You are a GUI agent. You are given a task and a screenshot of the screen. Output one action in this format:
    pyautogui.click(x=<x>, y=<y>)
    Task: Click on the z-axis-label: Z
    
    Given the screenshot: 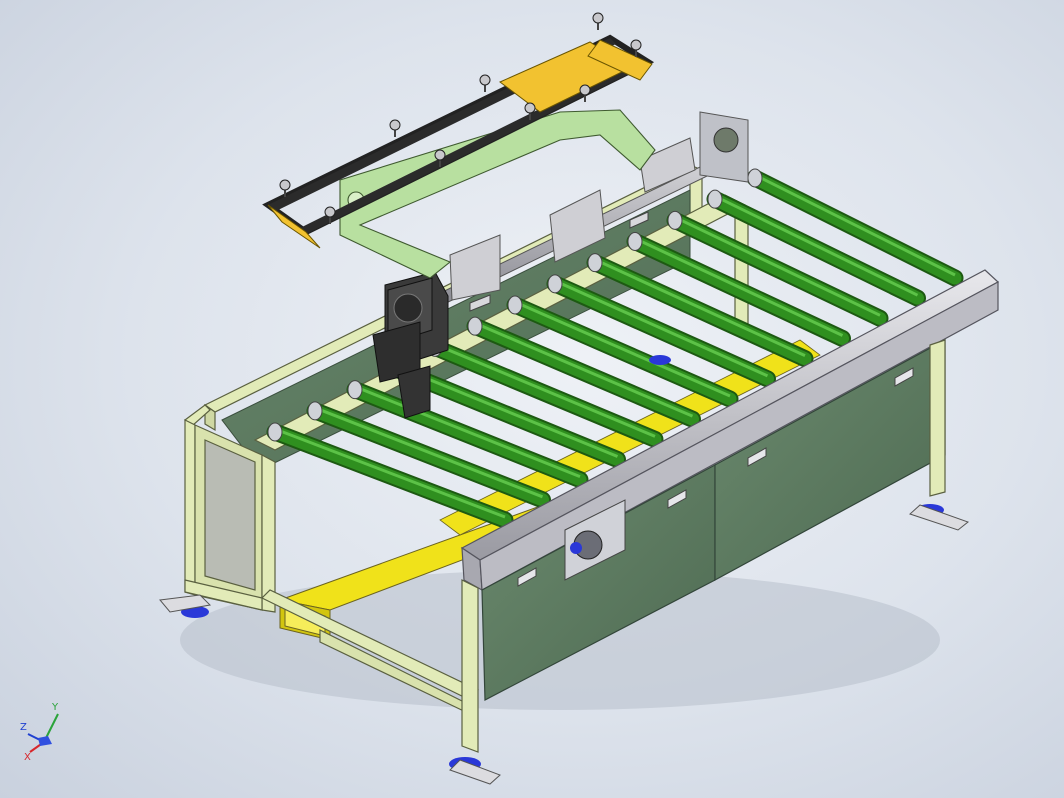 What is the action you would take?
    pyautogui.click(x=23, y=727)
    